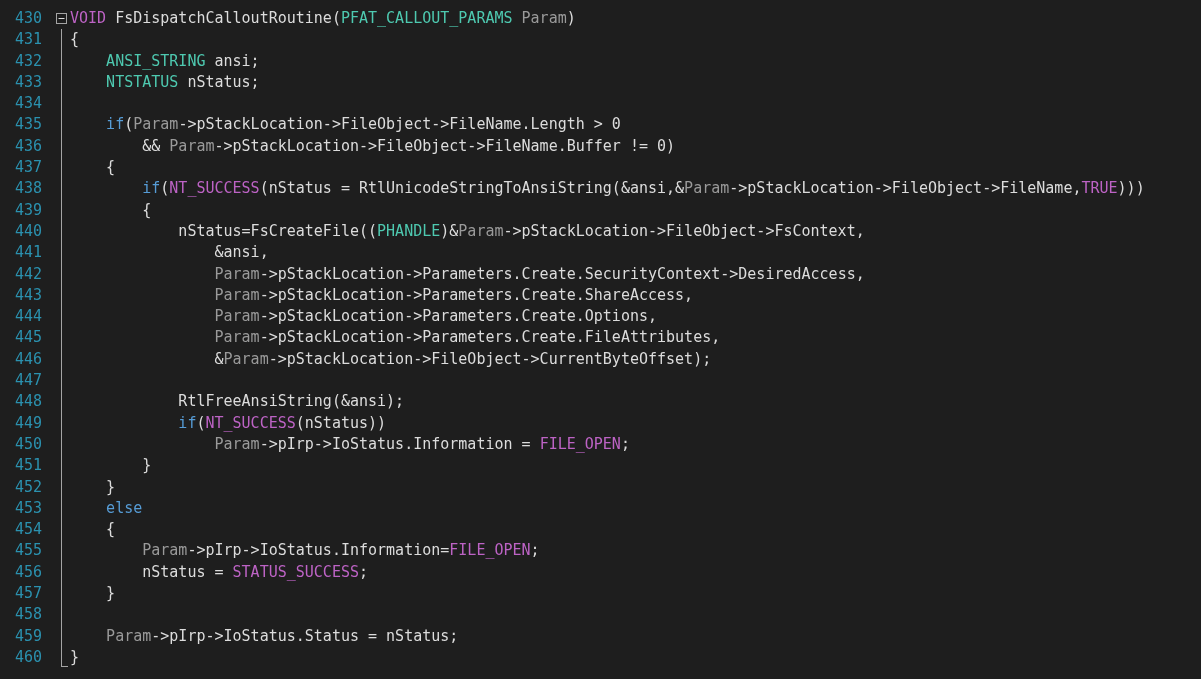 The width and height of the screenshot is (1201, 679). Describe the element at coordinates (28, 466) in the screenshot. I see `line-number: 451` at that location.